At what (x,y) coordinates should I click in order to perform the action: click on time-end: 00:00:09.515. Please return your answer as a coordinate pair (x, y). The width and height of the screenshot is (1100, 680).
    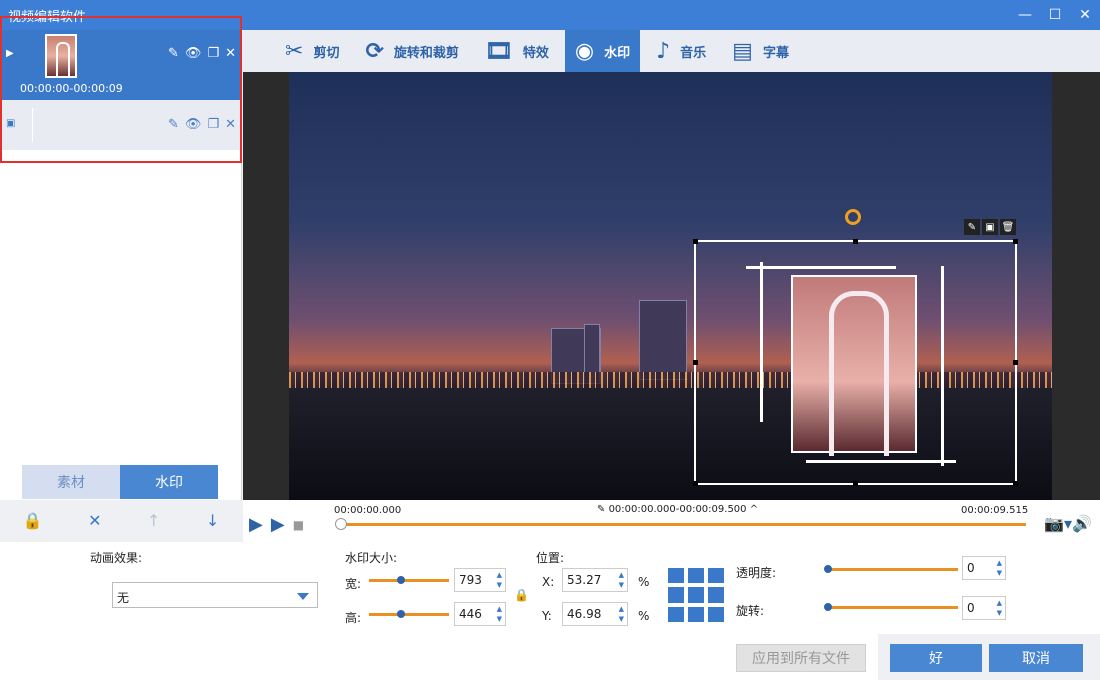
    Looking at the image, I should click on (995, 510).